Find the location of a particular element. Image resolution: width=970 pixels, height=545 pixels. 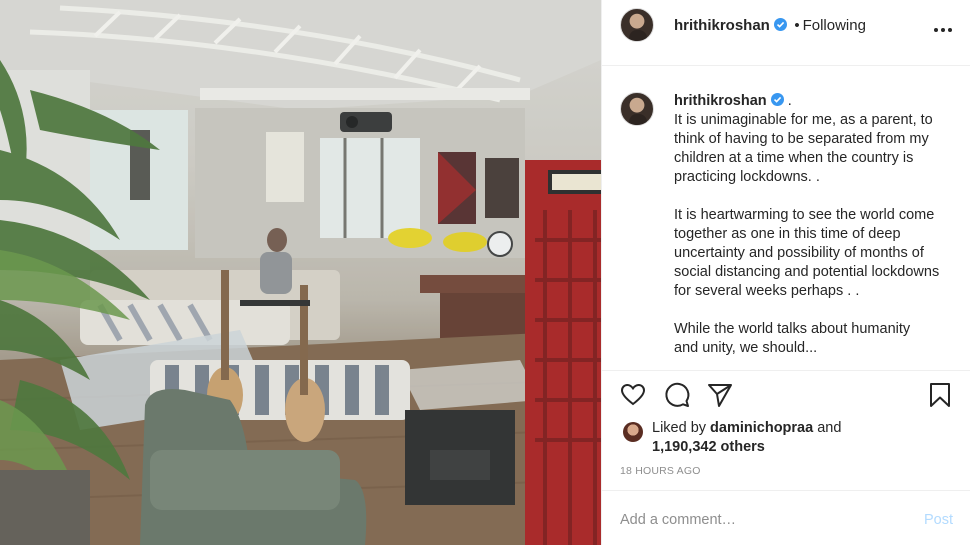

likes-prefix: Liked by is located at coordinates (679, 428).